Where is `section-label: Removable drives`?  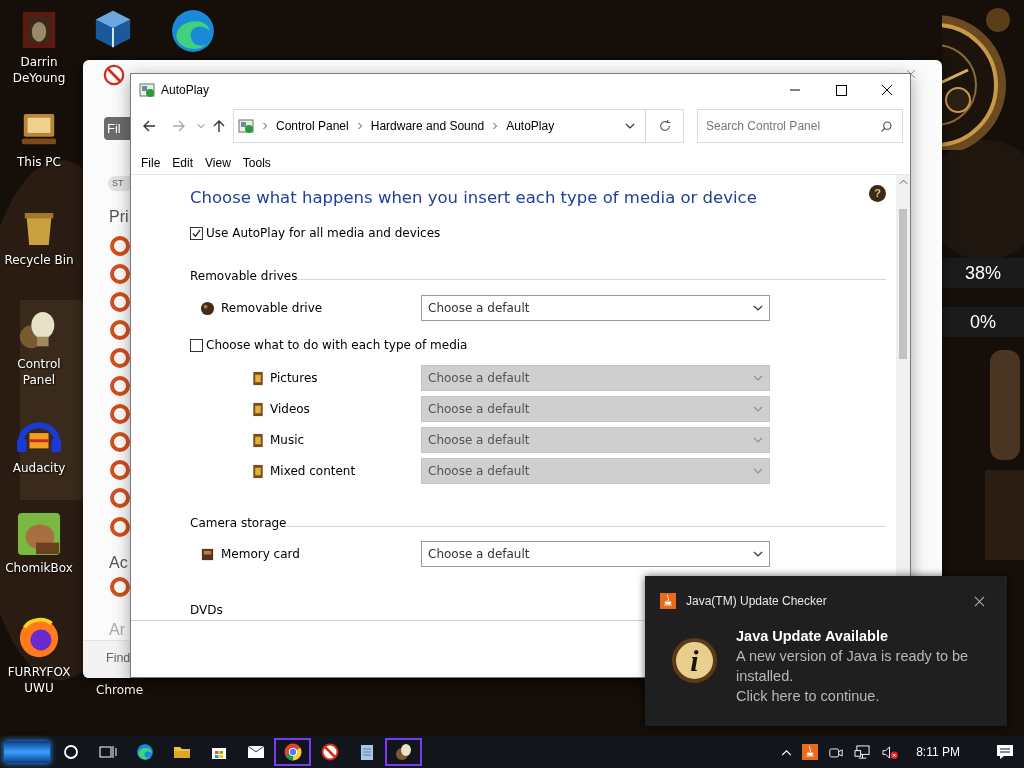 section-label: Removable drives is located at coordinates (244, 276).